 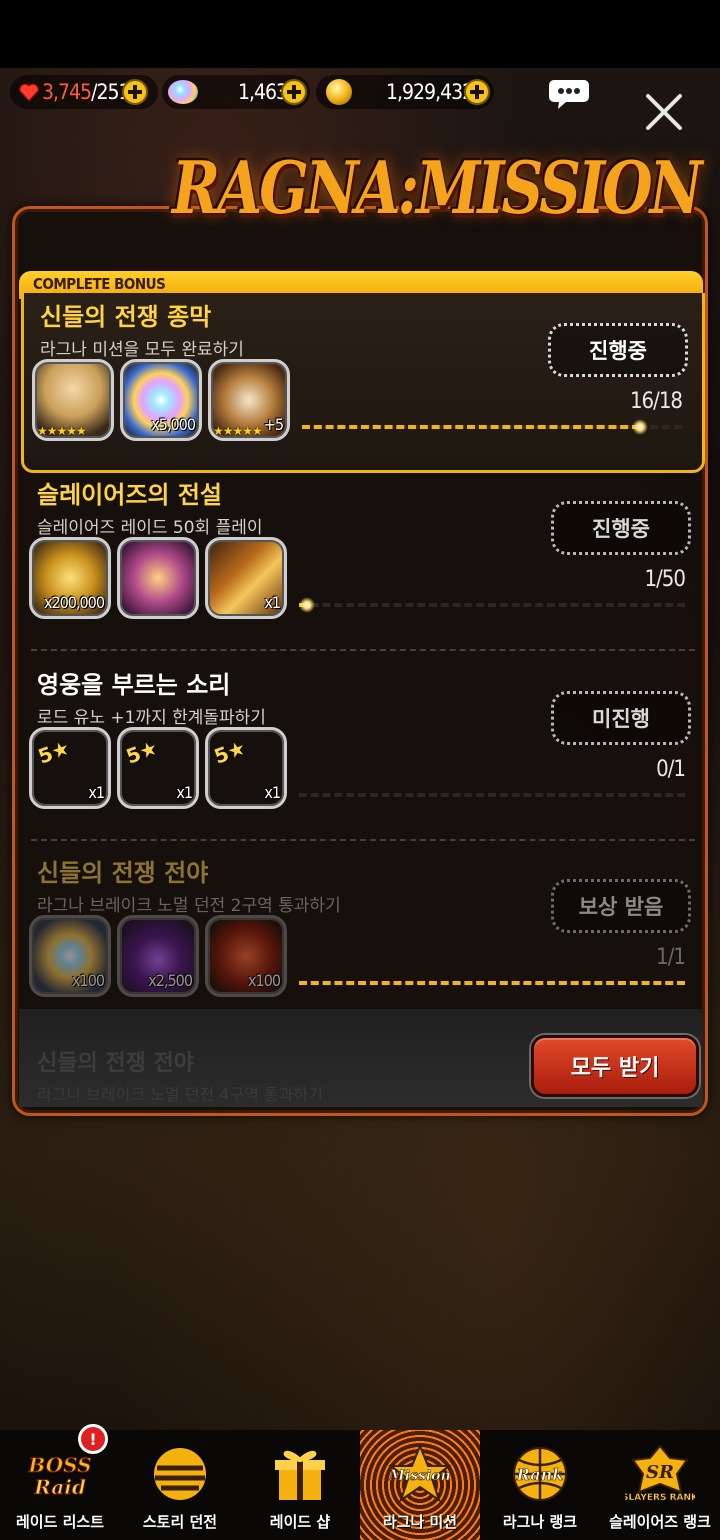 I want to click on mission-desc: 슬레이어즈 레이드 50회 플레이, so click(x=150, y=528).